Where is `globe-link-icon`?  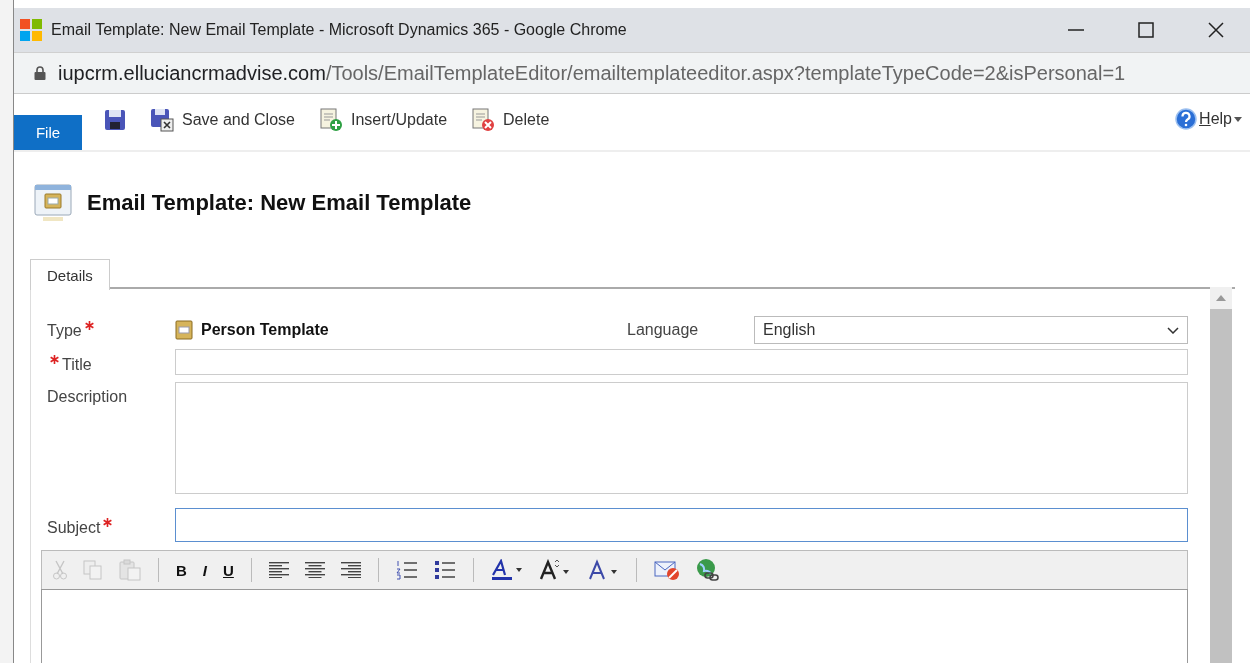 globe-link-icon is located at coordinates (707, 570).